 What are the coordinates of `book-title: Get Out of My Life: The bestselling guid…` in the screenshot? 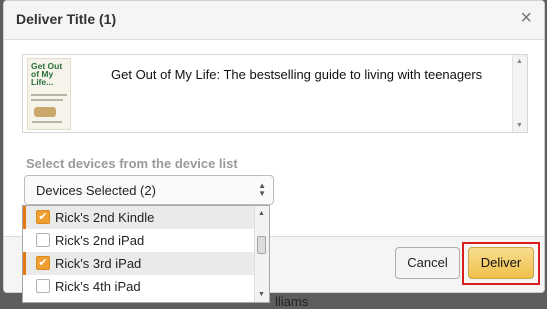 It's located at (297, 74).